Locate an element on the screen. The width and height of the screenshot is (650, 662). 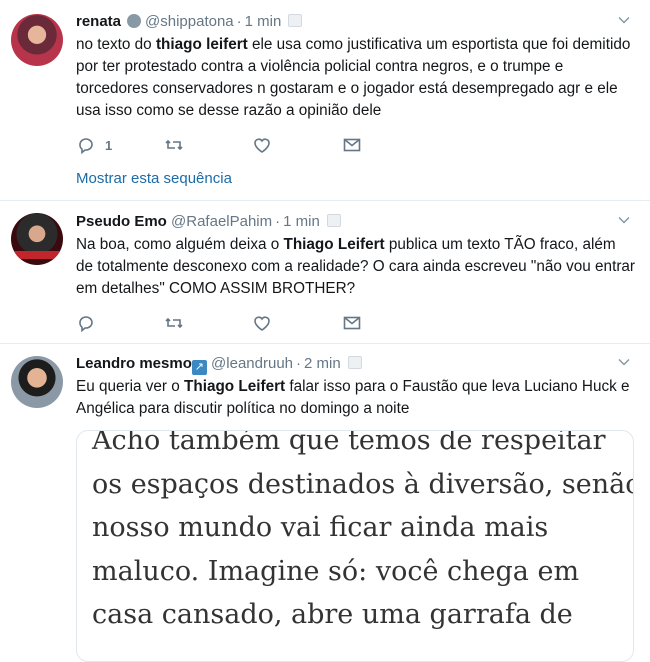
tweet-header: Pseudo Emo @RafaelPahim · 1 min is located at coordinates (208, 222).